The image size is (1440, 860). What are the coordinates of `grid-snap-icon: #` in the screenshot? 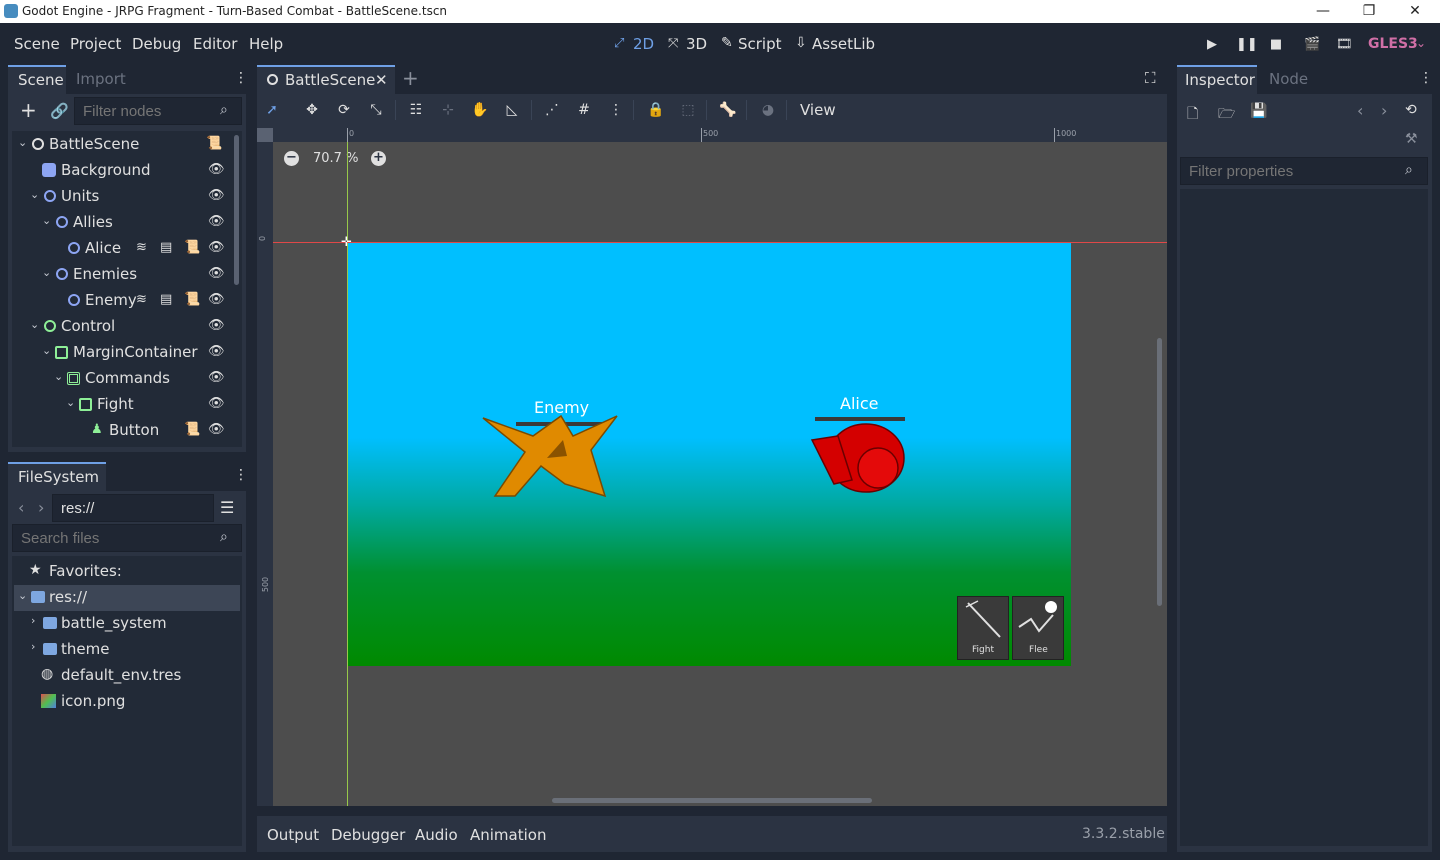 It's located at (584, 110).